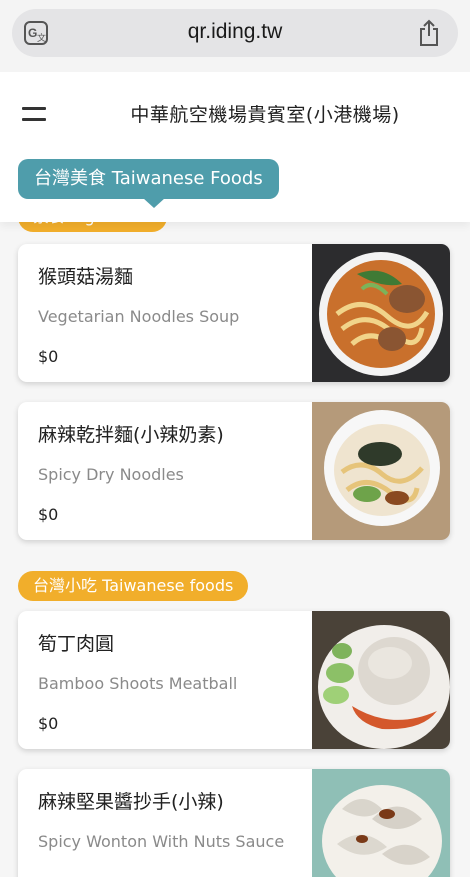  I want to click on item-english-name: Bamboo Shoots Meatball, so click(138, 683).